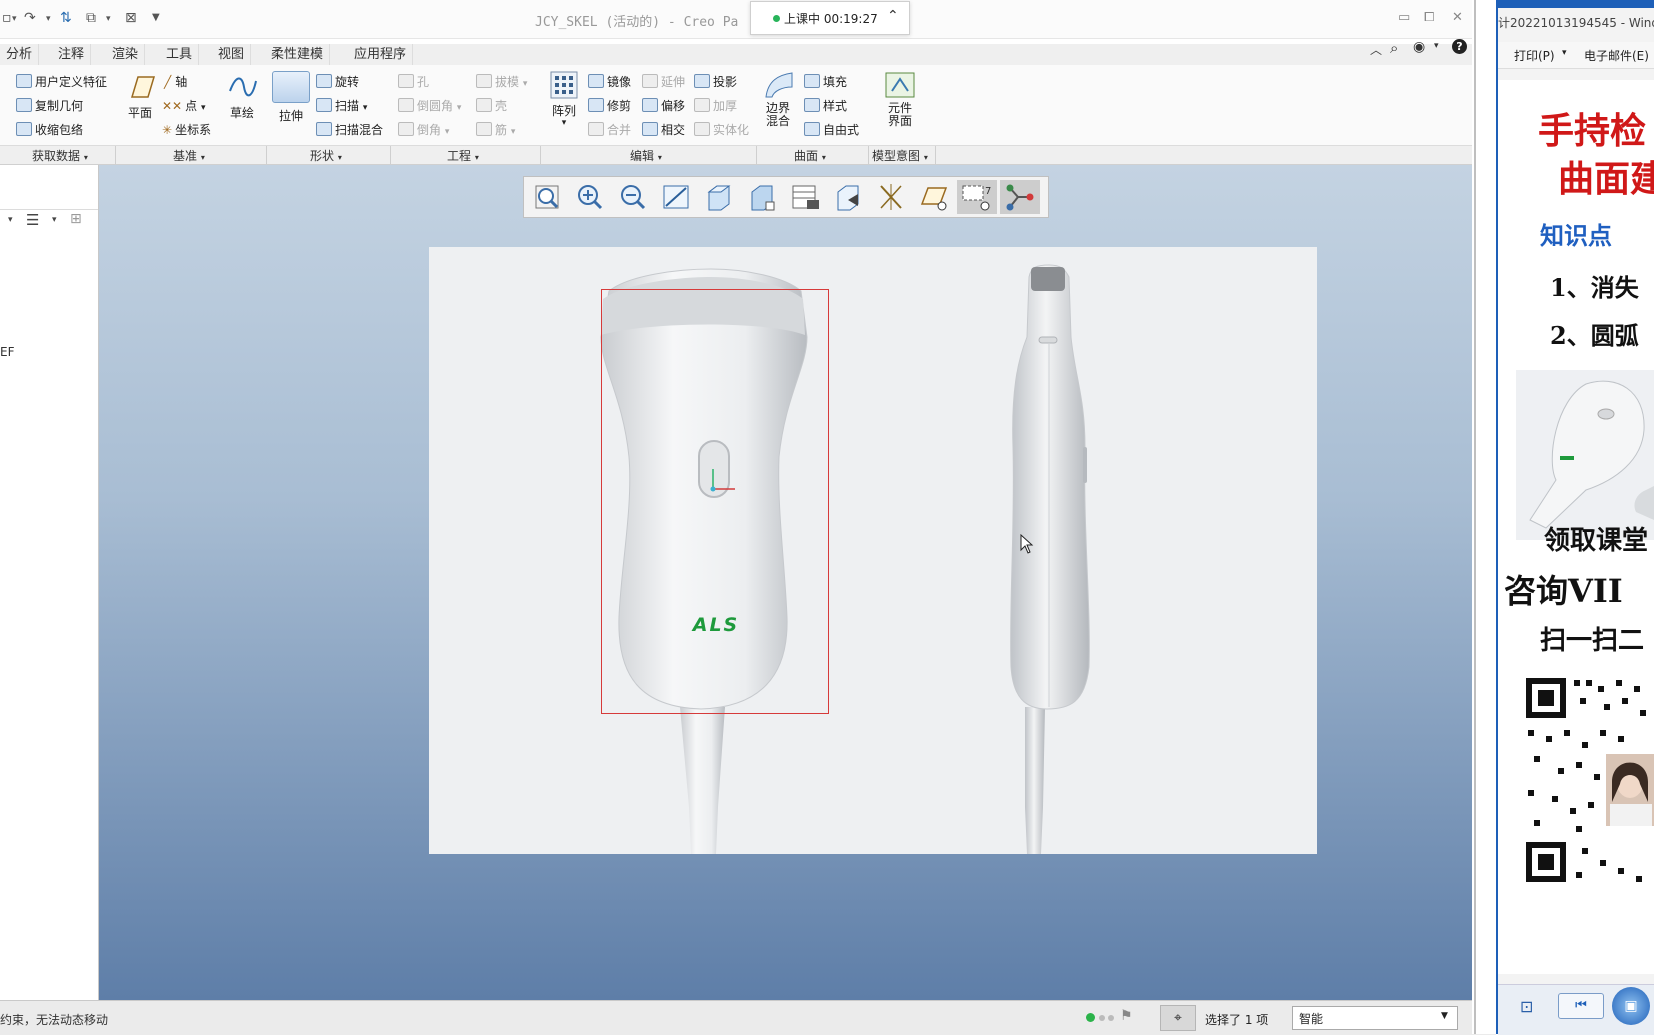 The height and width of the screenshot is (1035, 1654). Describe the element at coordinates (831, 129) in the screenshot. I see `freestyle-button: 自由式` at that location.